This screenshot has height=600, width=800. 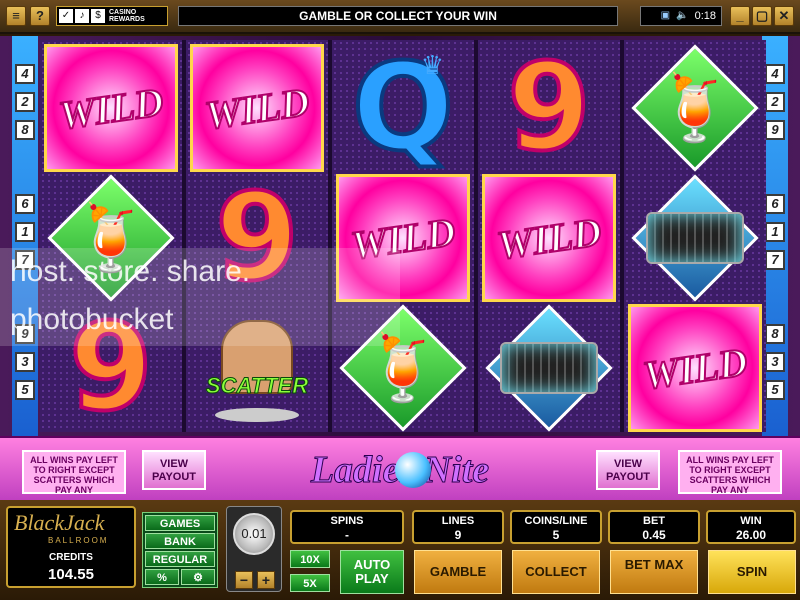 I want to click on help-button: ?, so click(x=40, y=16).